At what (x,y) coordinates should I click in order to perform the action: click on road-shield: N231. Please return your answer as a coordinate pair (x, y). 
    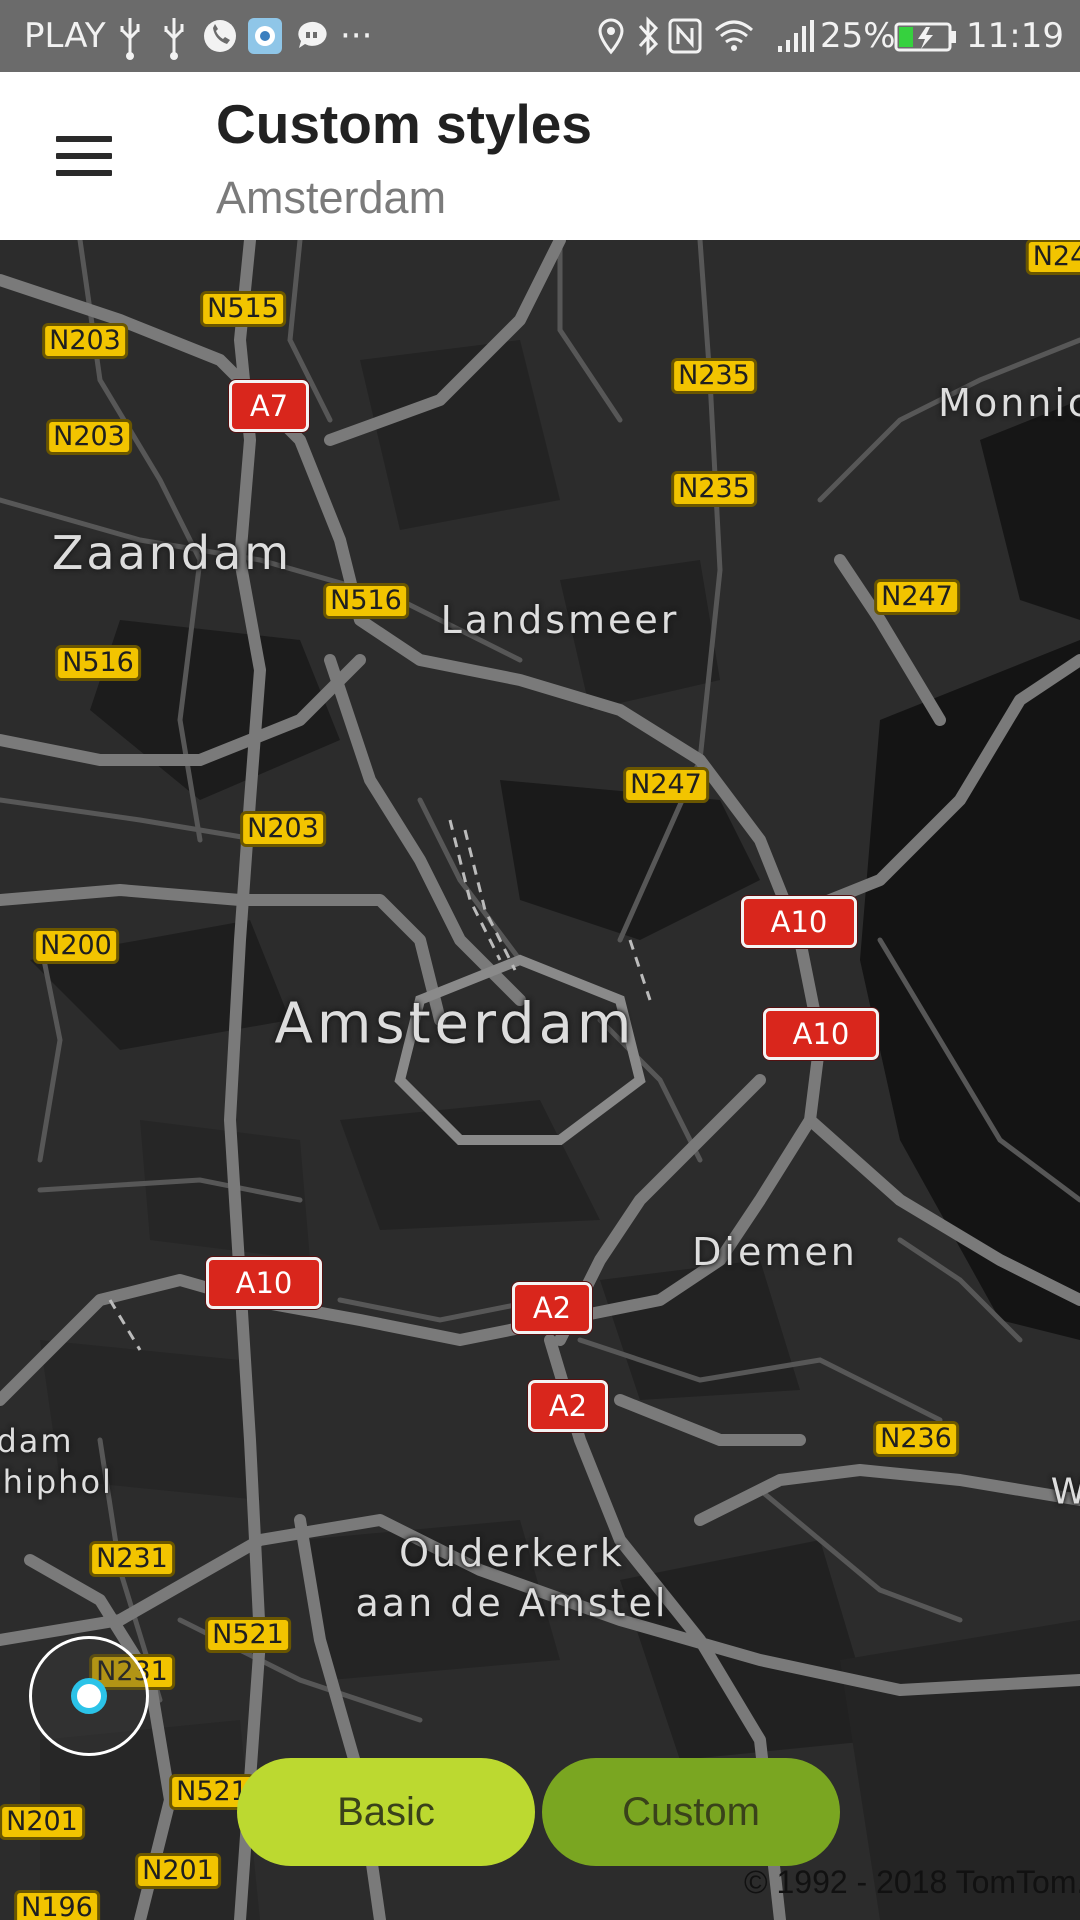
    Looking at the image, I should click on (132, 1559).